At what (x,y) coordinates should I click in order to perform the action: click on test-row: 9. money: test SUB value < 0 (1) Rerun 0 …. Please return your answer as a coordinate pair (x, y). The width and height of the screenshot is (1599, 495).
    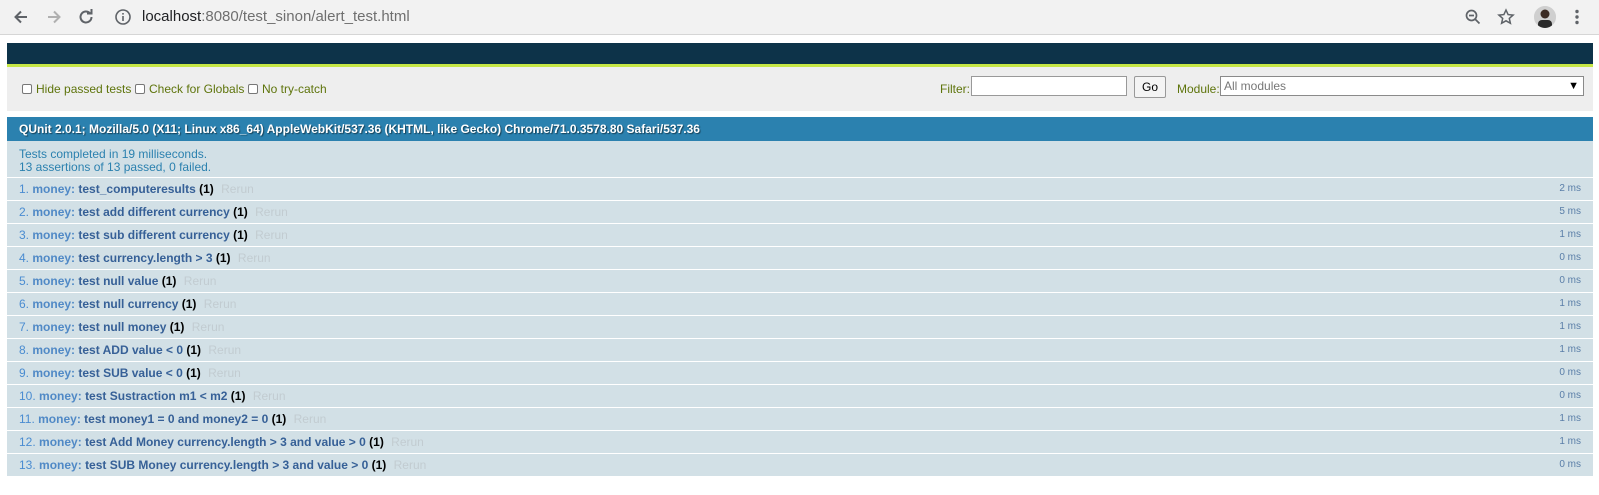
    Looking at the image, I should click on (800, 373).